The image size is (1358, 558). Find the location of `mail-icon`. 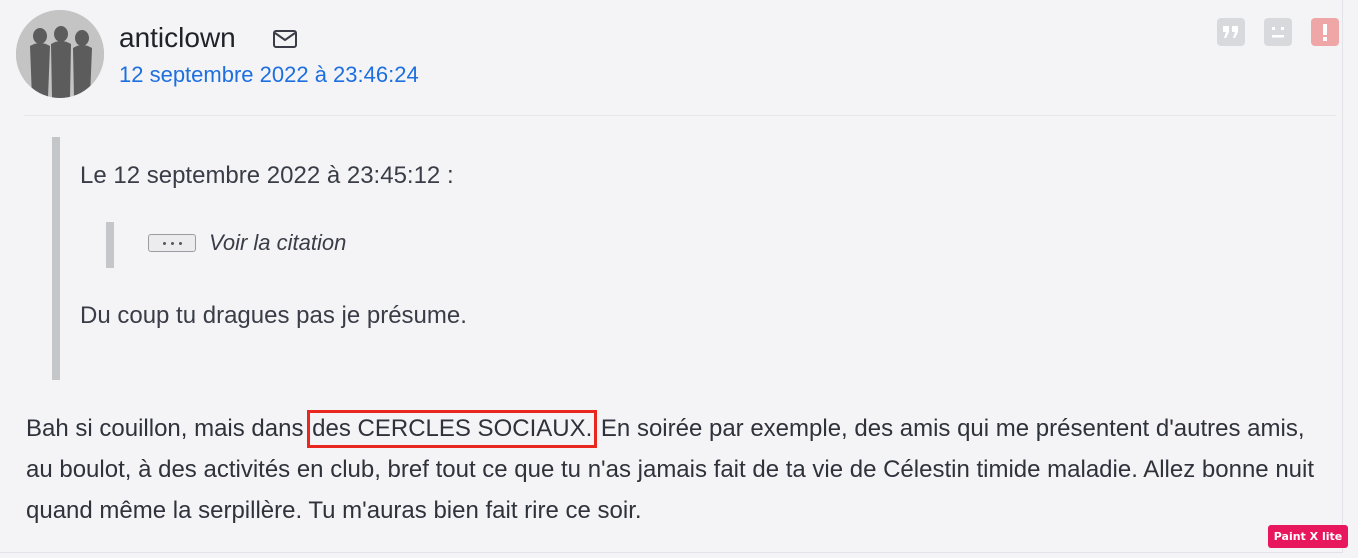

mail-icon is located at coordinates (285, 39).